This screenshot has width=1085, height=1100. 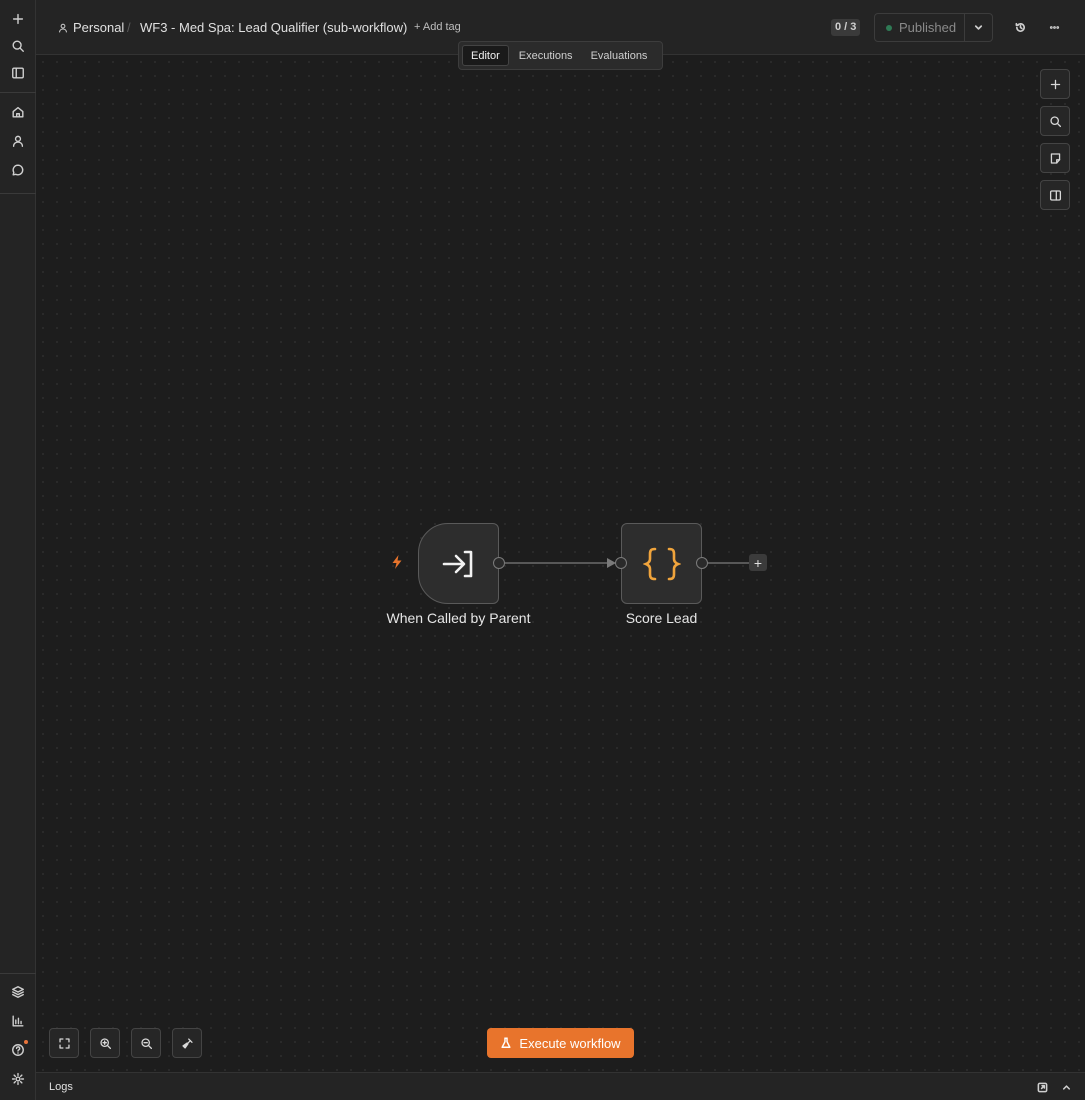 I want to click on templates-icon, so click(x=18, y=992).